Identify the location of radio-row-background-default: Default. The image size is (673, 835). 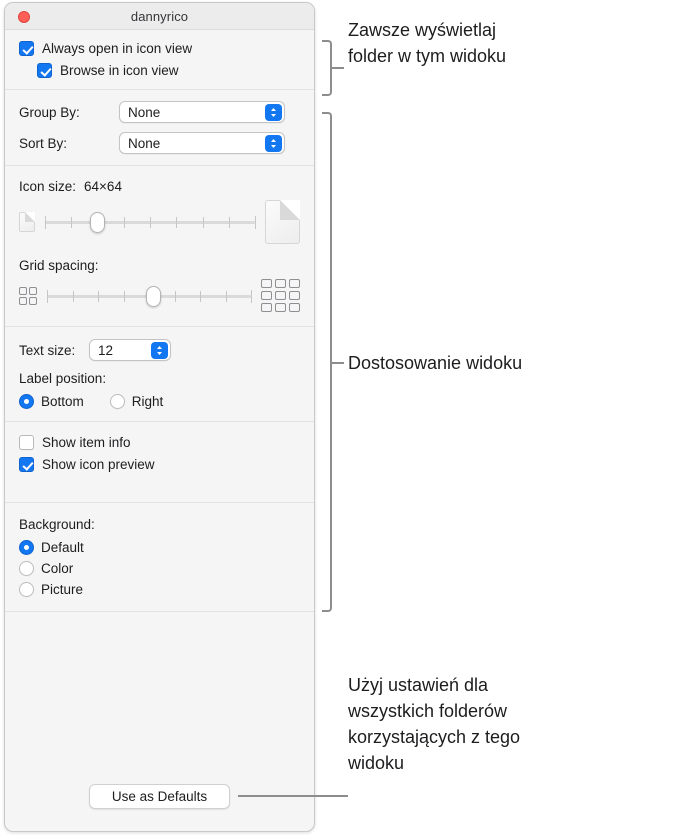
(159, 547).